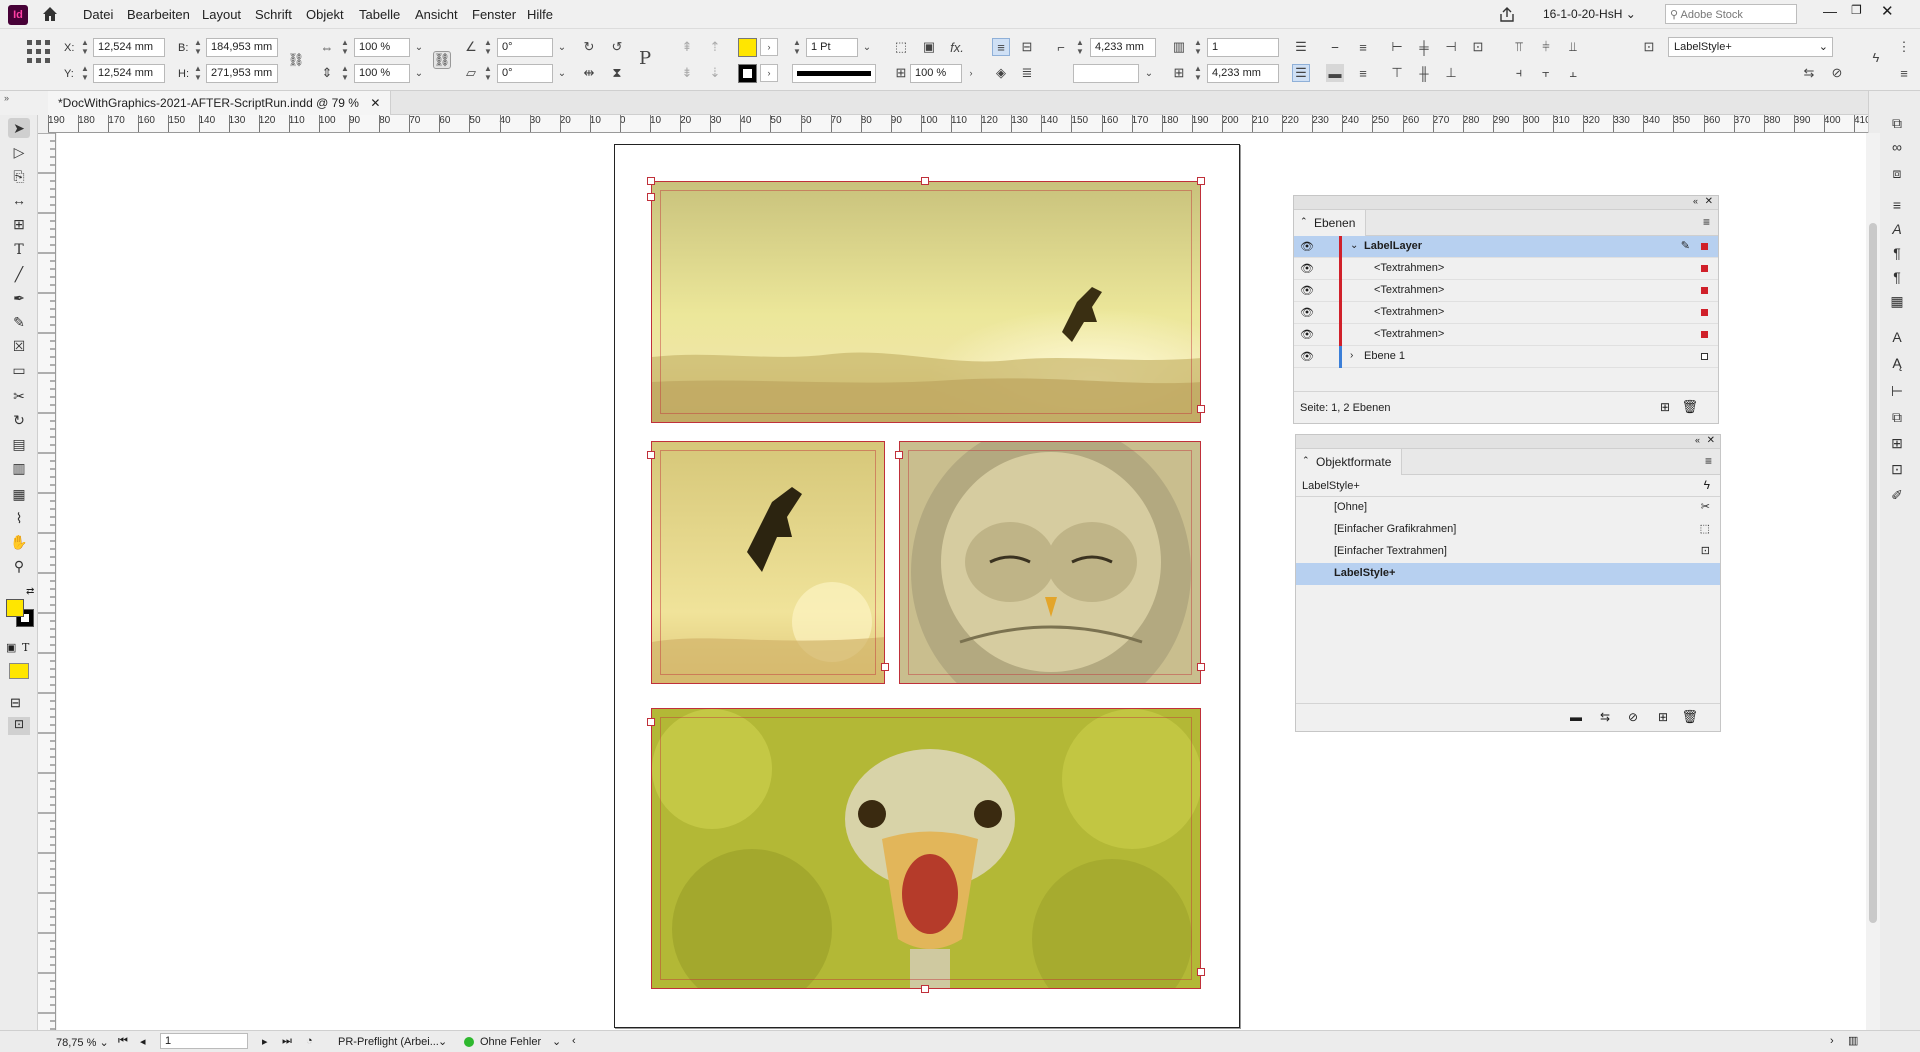  What do you see at coordinates (25, 647) in the screenshot?
I see `formatting-text-icon: T` at bounding box center [25, 647].